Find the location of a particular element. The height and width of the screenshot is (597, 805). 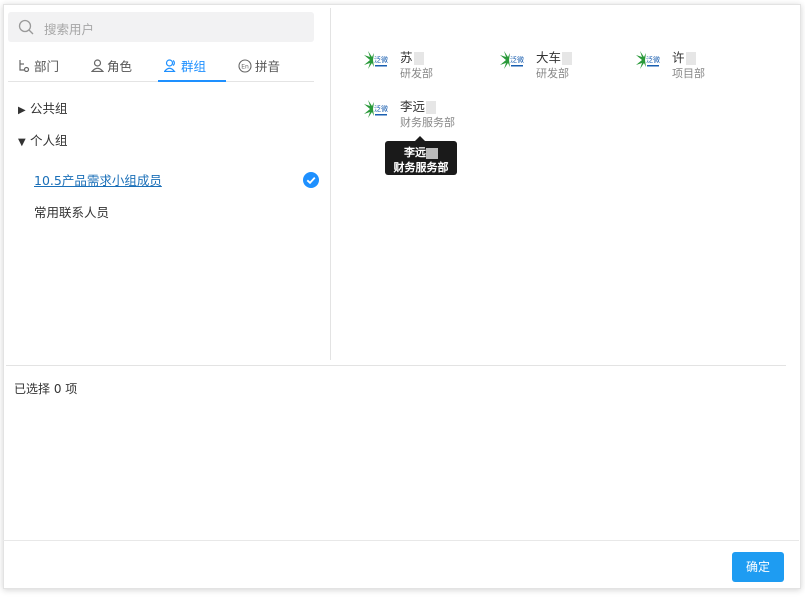

panel-divider is located at coordinates (330, 184).